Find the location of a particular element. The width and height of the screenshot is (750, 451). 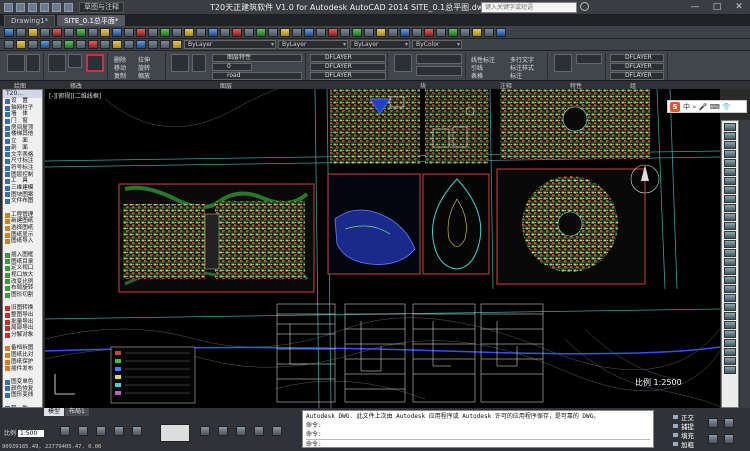

layer-state-icon is located at coordinates (199, 63).